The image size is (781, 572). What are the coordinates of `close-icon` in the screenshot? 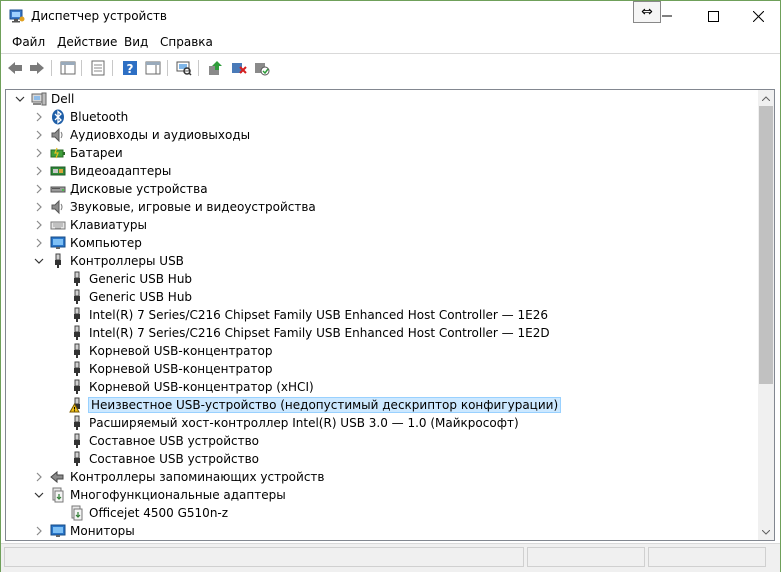 It's located at (758, 16).